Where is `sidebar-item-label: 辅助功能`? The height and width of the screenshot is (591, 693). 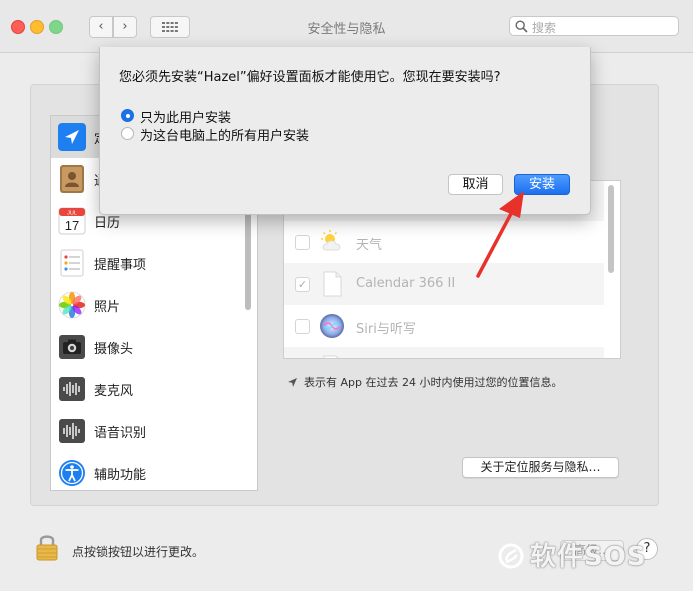
sidebar-item-label: 辅助功能 is located at coordinates (120, 475).